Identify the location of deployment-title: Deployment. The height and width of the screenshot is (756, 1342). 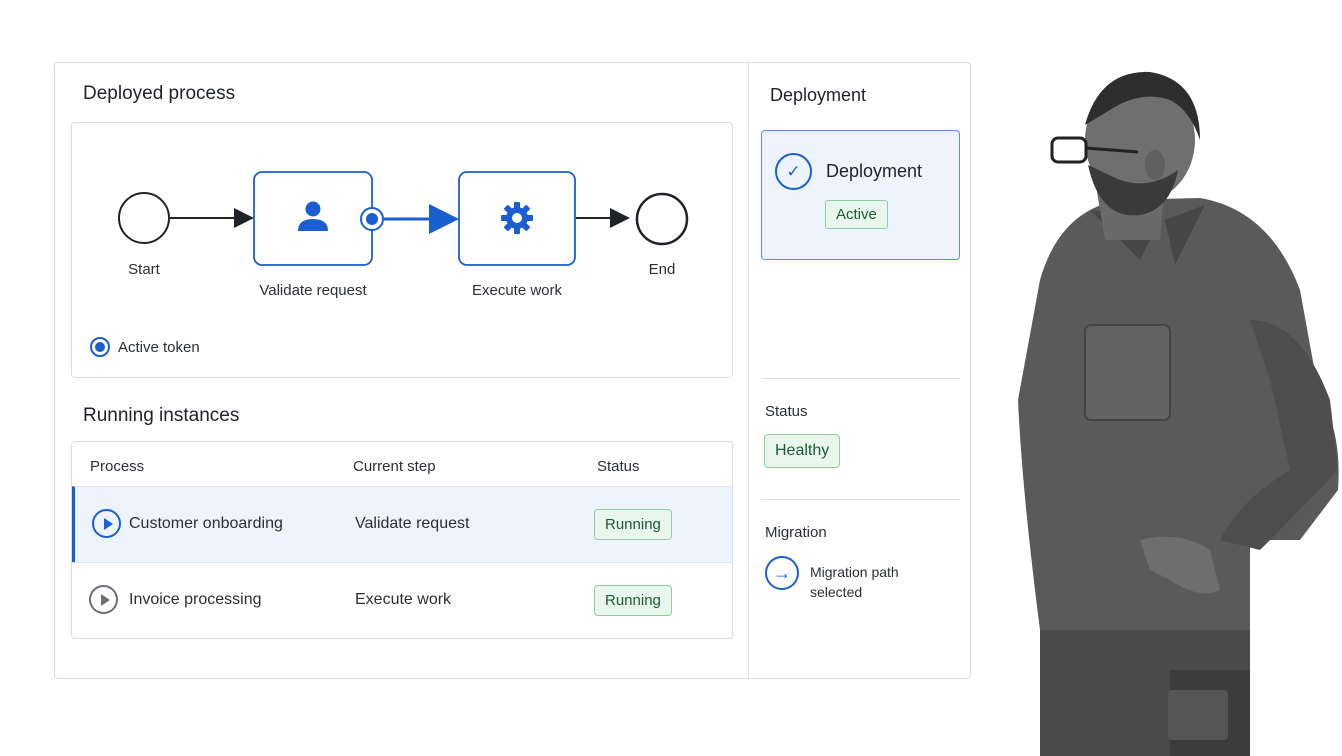
(818, 95).